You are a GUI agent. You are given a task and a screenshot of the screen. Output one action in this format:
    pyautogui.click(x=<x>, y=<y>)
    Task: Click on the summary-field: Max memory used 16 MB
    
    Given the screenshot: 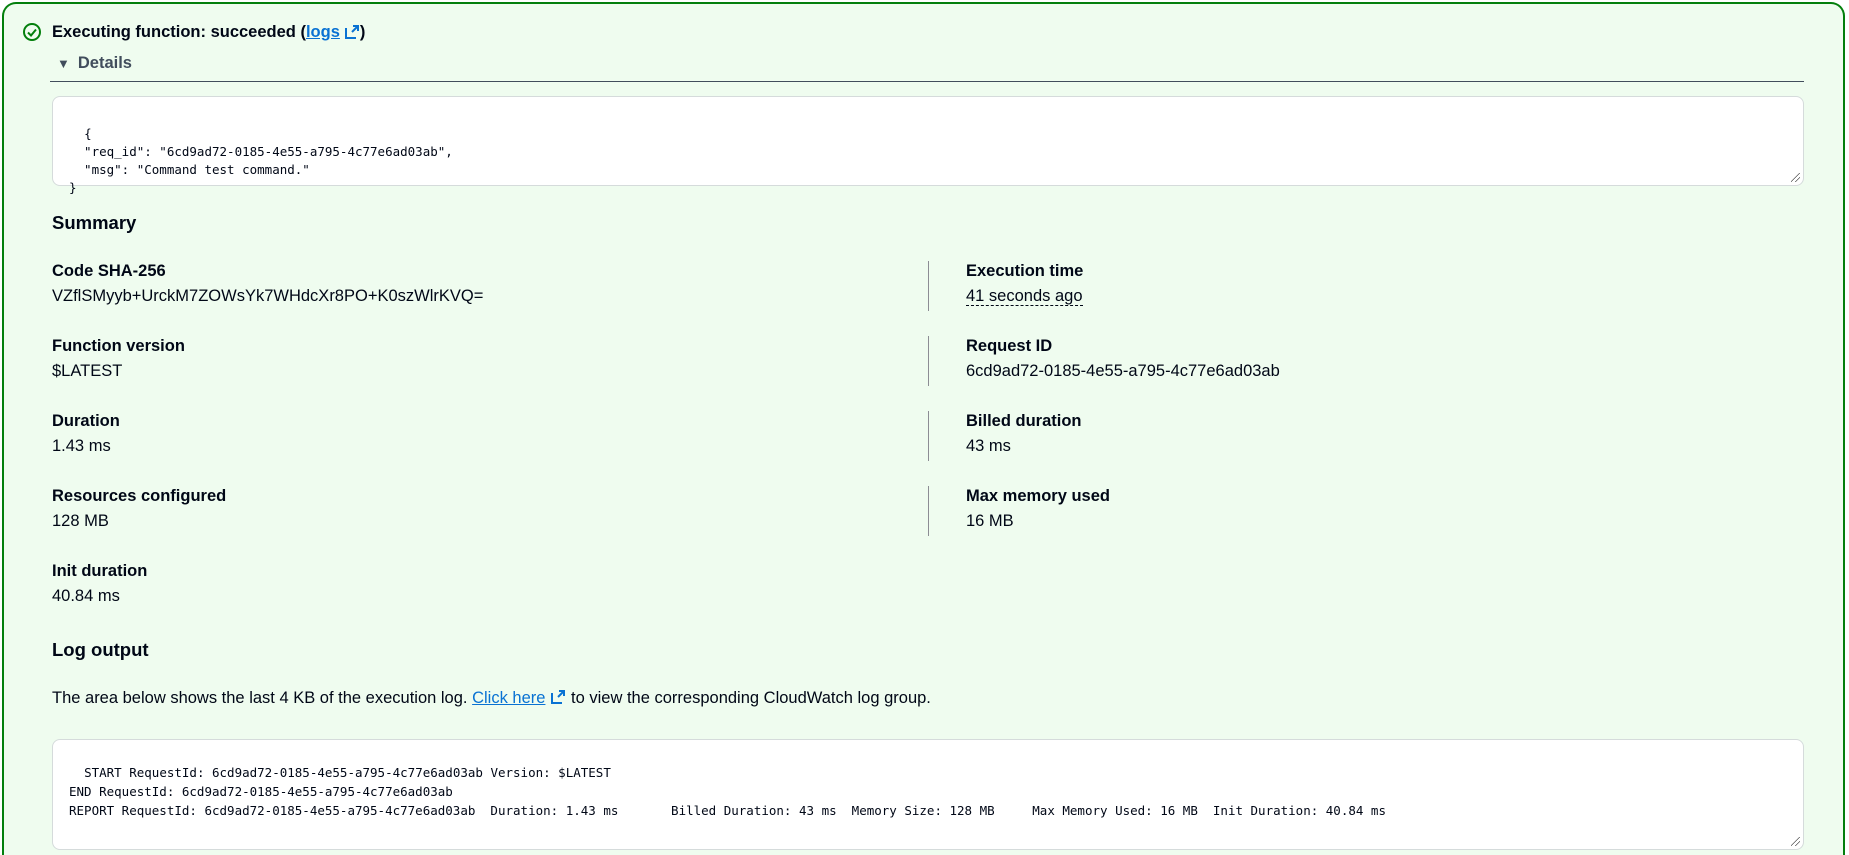 What is the action you would take?
    pyautogui.click(x=1038, y=509)
    